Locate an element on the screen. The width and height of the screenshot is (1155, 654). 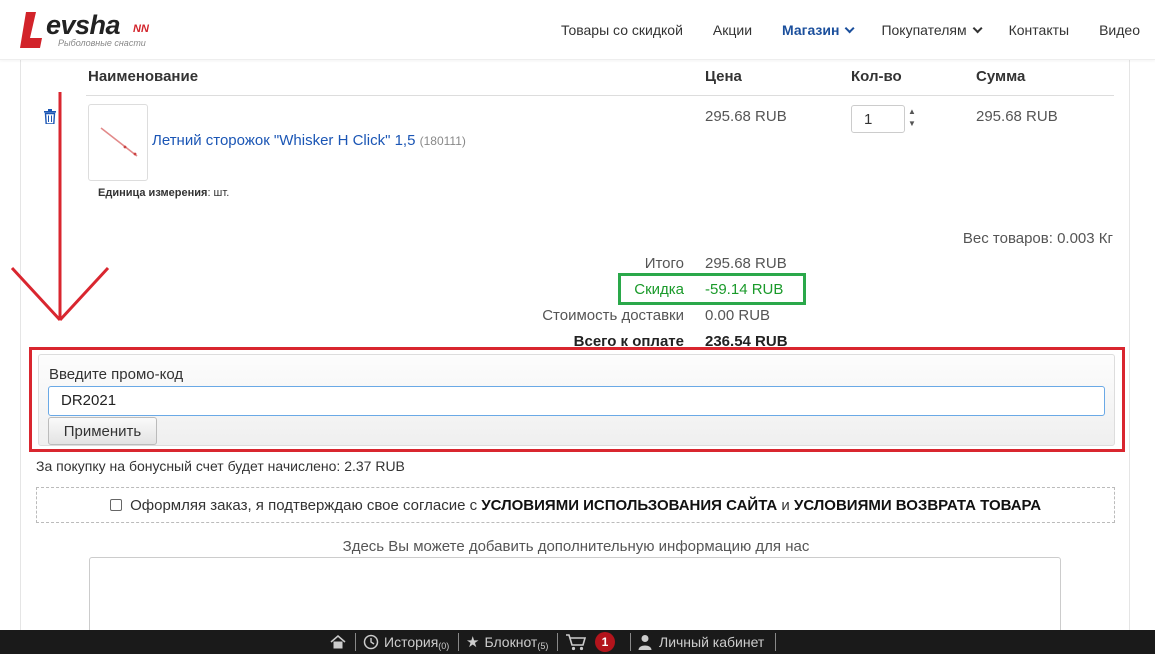
unit-value: : шт. is located at coordinates (218, 193).